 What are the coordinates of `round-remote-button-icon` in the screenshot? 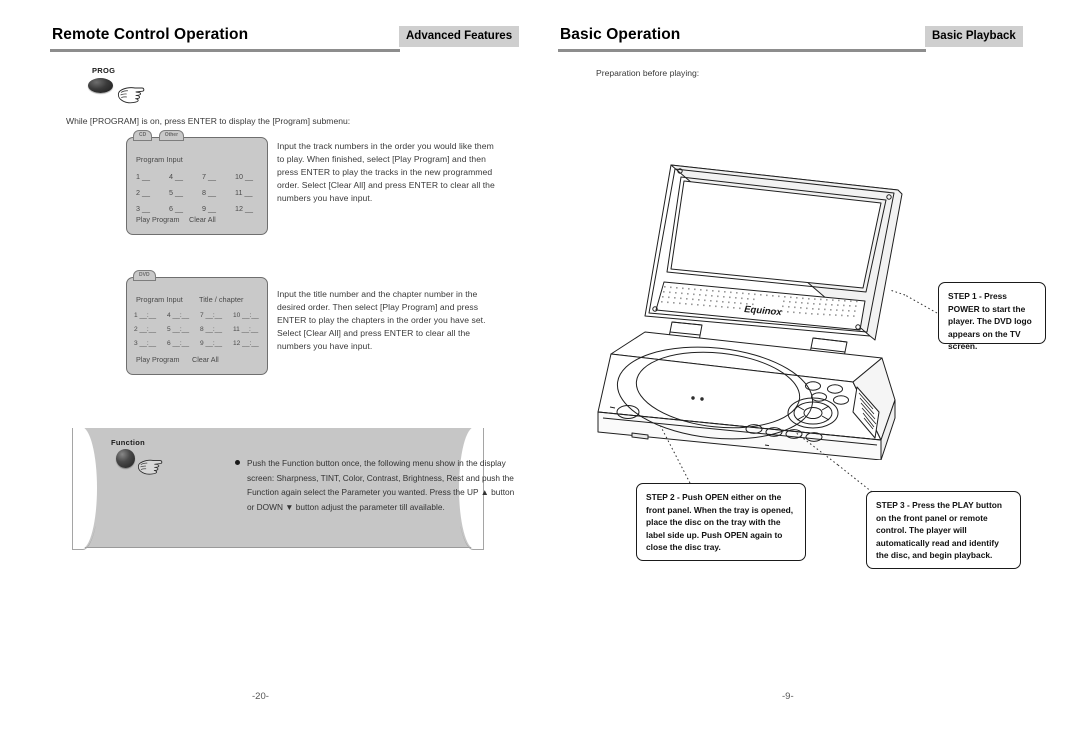 It's located at (125, 458).